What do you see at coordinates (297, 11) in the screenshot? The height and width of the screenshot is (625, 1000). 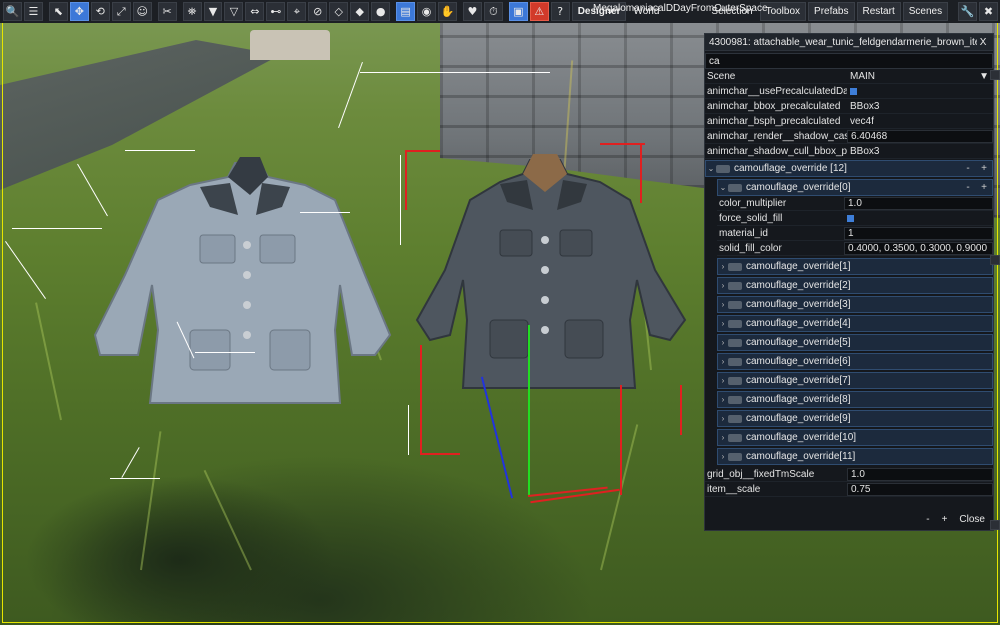 I see `crosshair-icon: ⌖` at bounding box center [297, 11].